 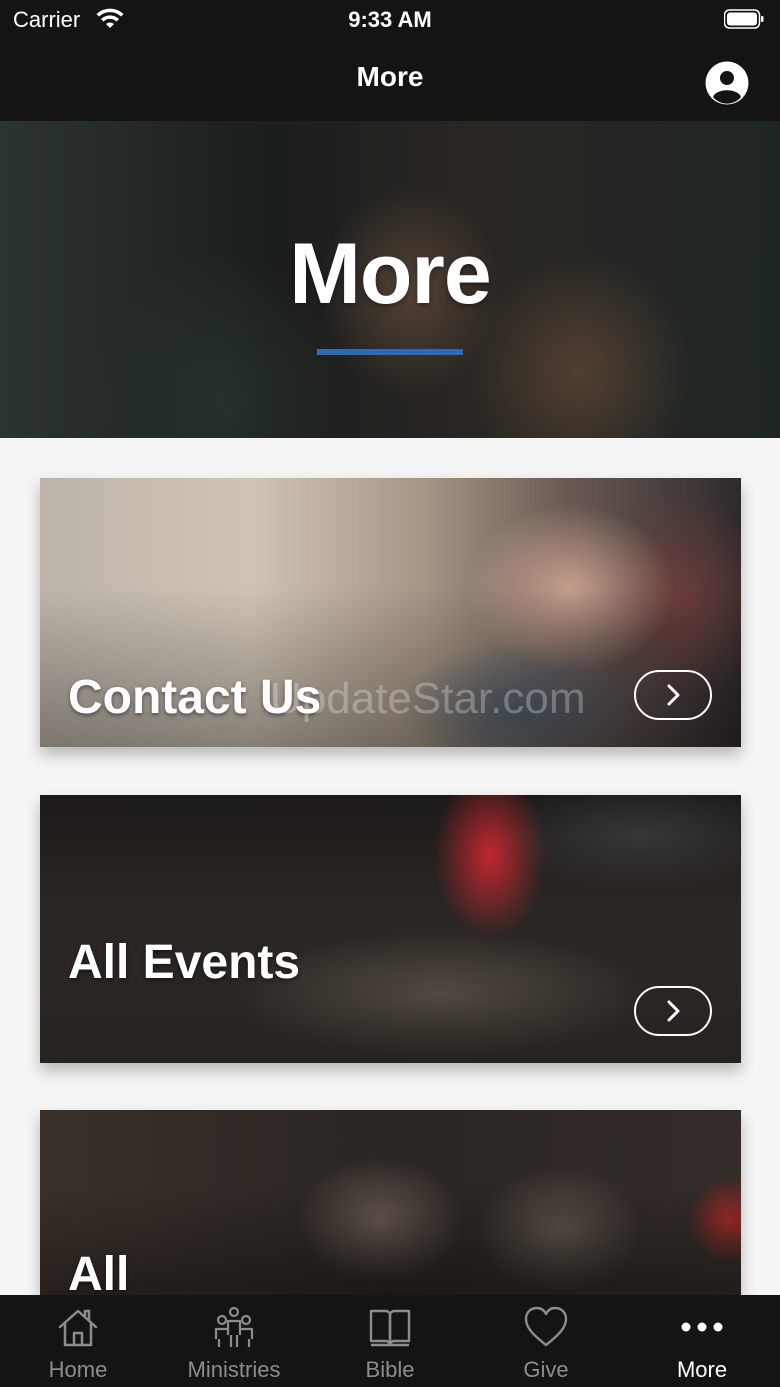 I want to click on all-events-arrow-button, so click(x=673, y=1011).